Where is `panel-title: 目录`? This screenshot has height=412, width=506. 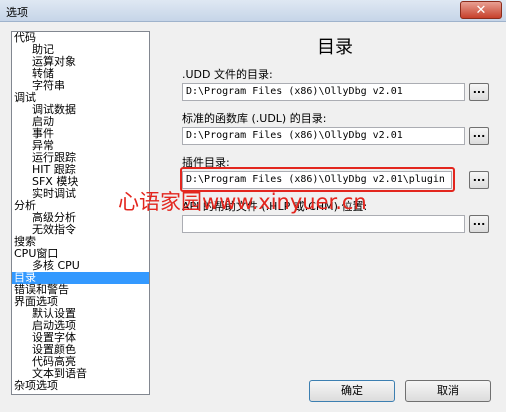
panel-title: 目录 is located at coordinates (335, 47).